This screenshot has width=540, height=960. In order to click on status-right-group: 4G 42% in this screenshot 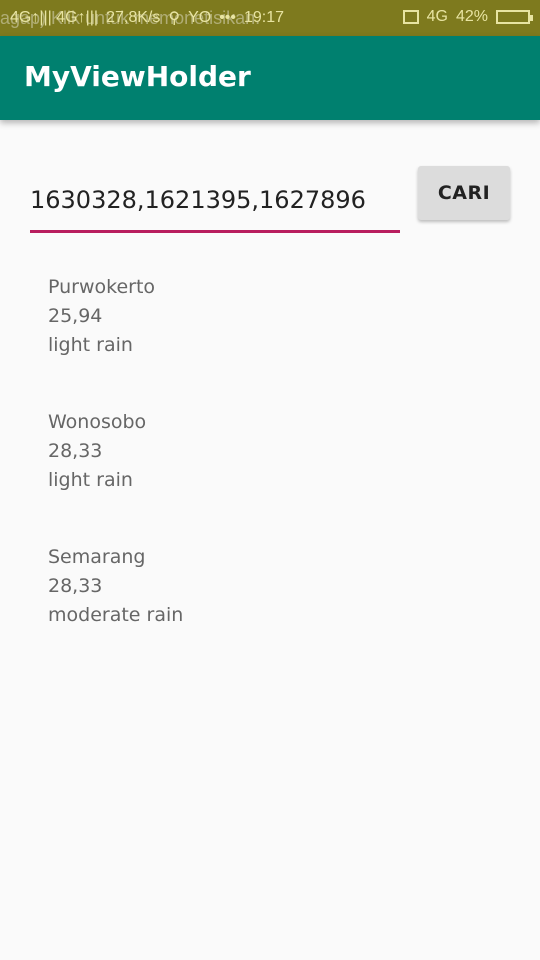, I will do `click(467, 17)`.